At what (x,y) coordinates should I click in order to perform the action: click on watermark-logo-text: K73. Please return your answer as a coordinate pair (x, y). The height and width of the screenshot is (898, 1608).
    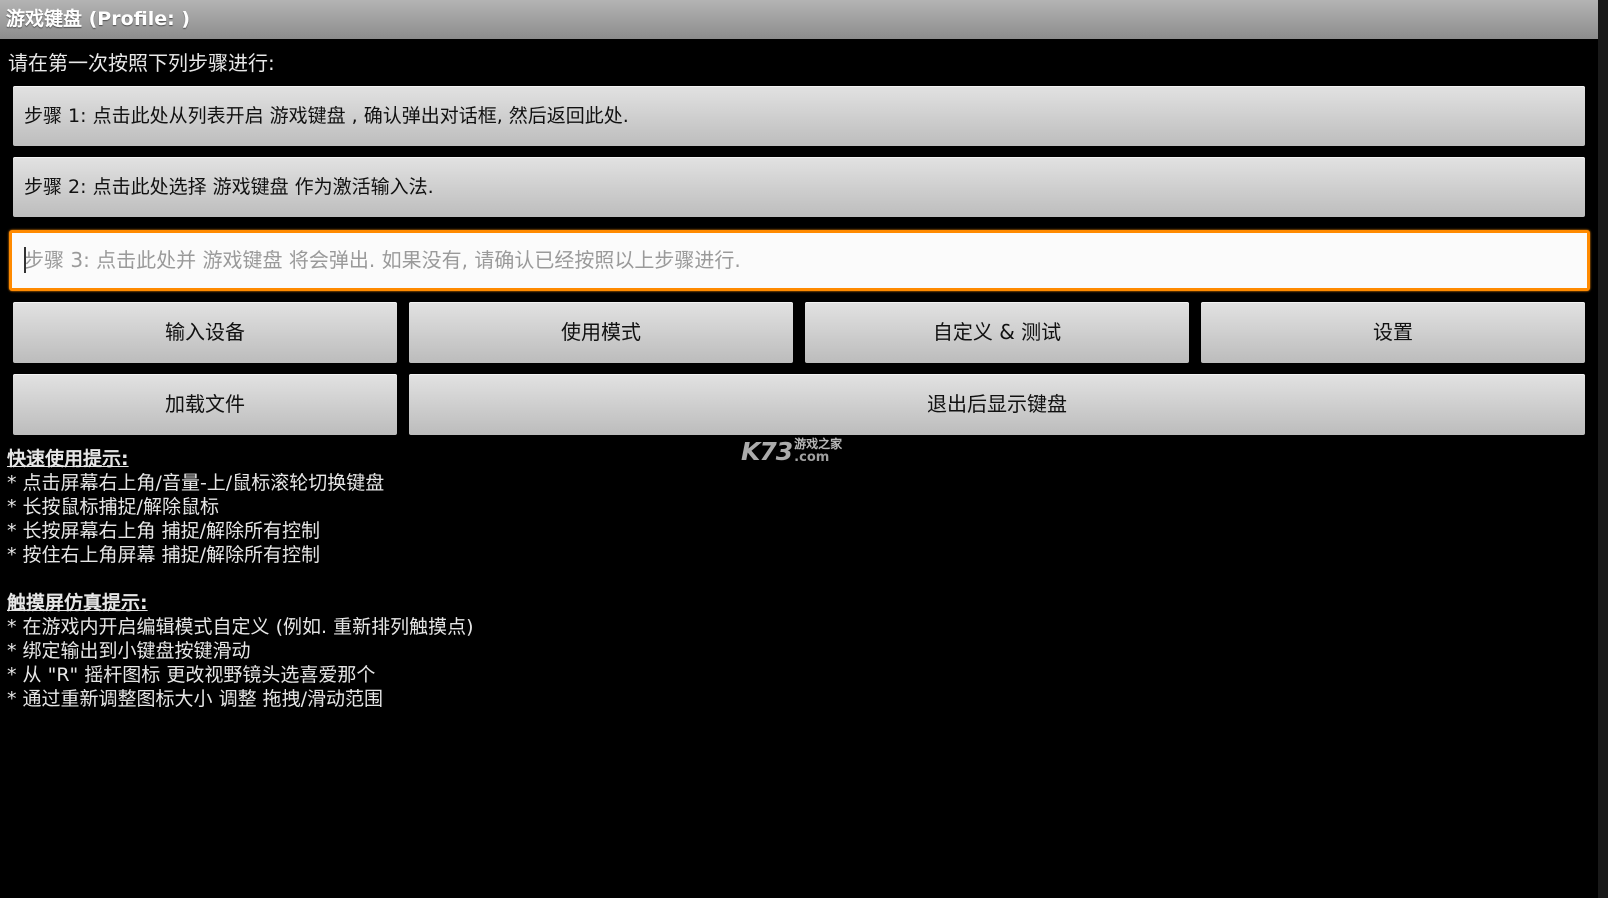
    Looking at the image, I should click on (767, 451).